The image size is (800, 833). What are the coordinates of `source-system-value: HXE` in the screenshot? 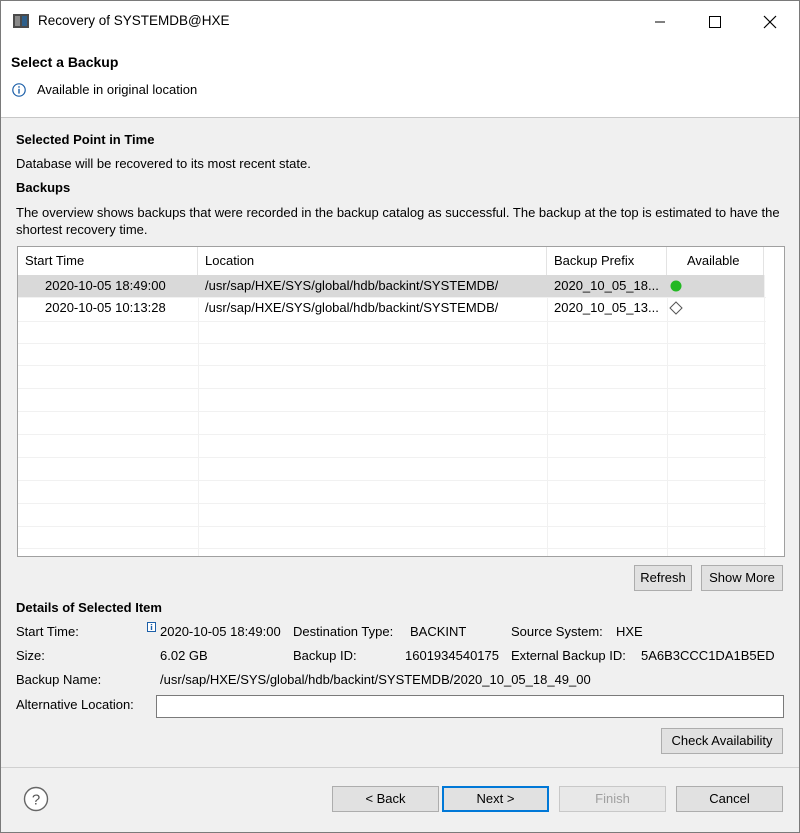 It's located at (629, 631).